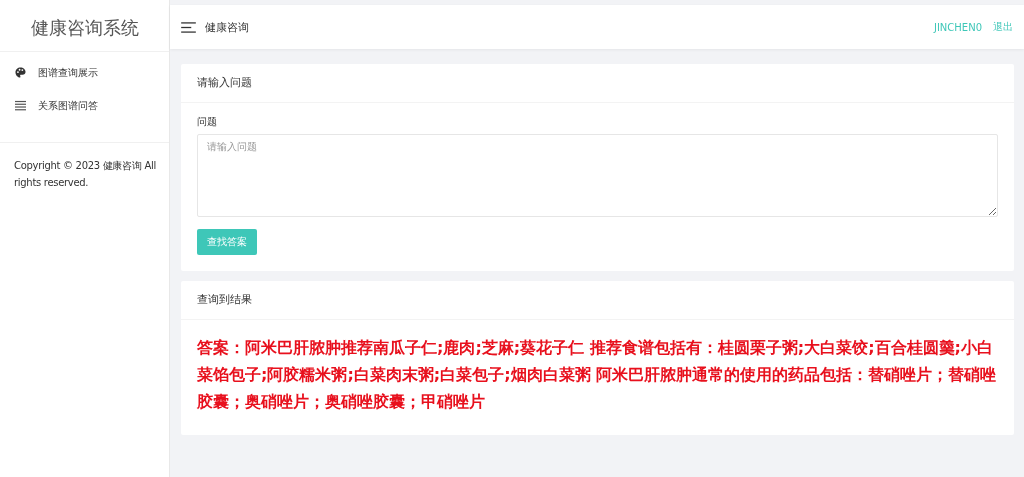  Describe the element at coordinates (597, 175) in the screenshot. I see `question-field: 请输入问题` at that location.